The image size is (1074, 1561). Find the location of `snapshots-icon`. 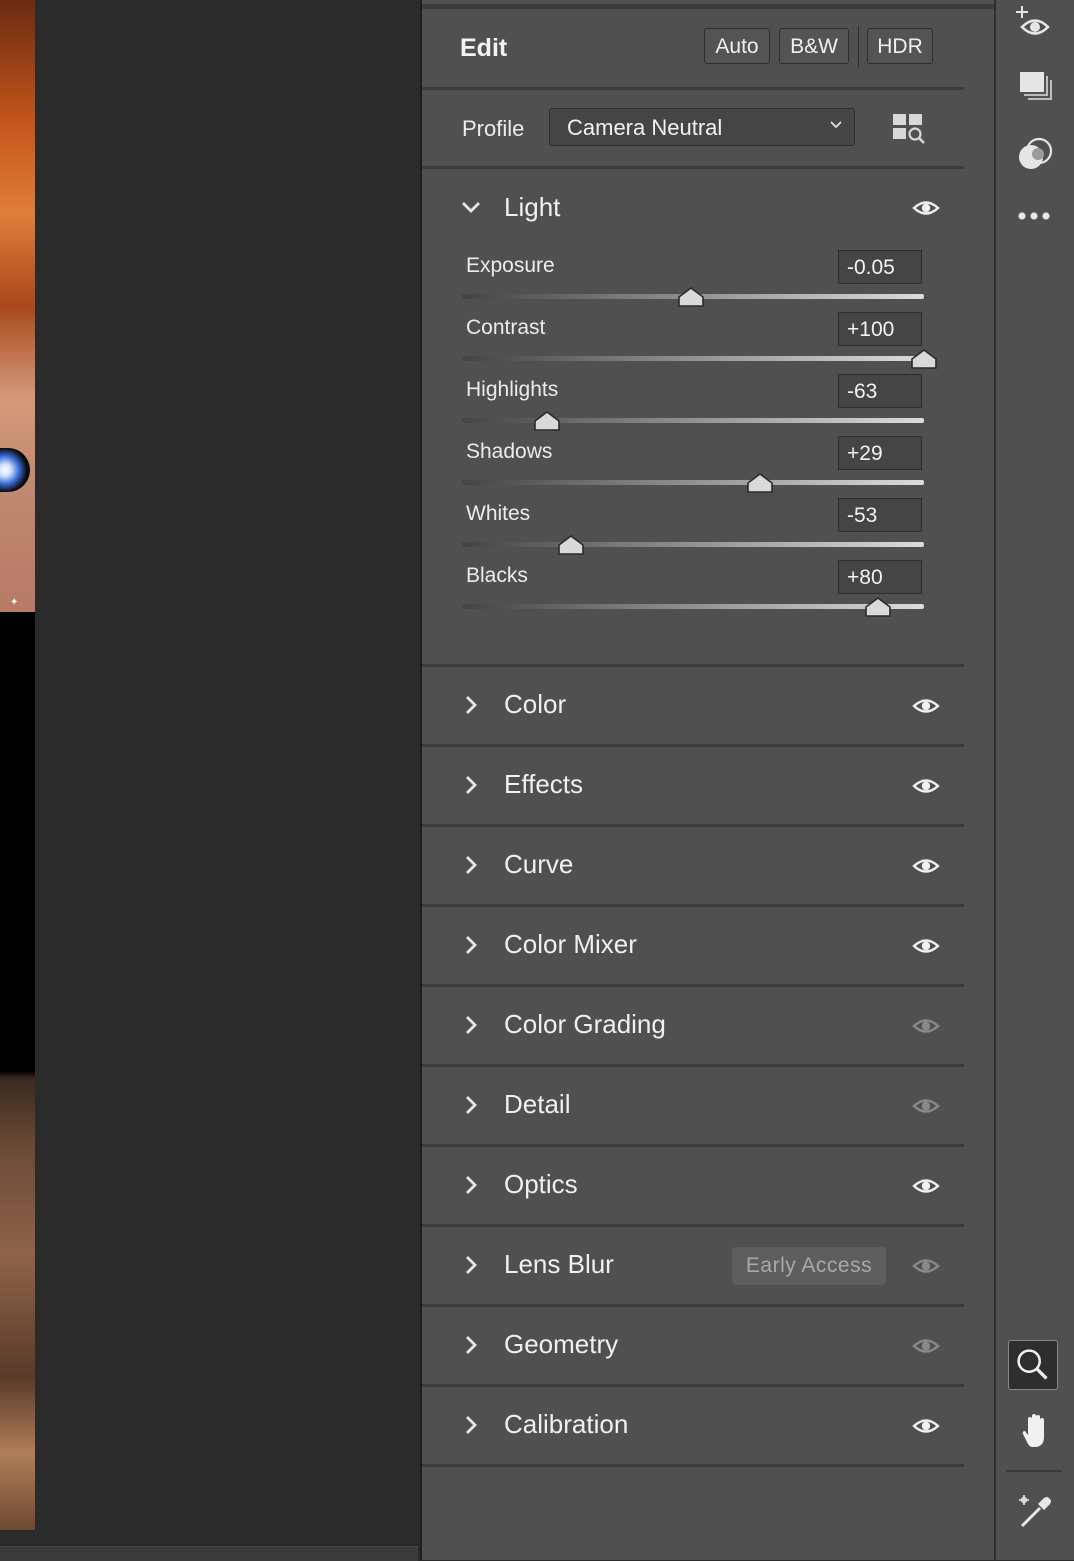

snapshots-icon is located at coordinates (1035, 87).